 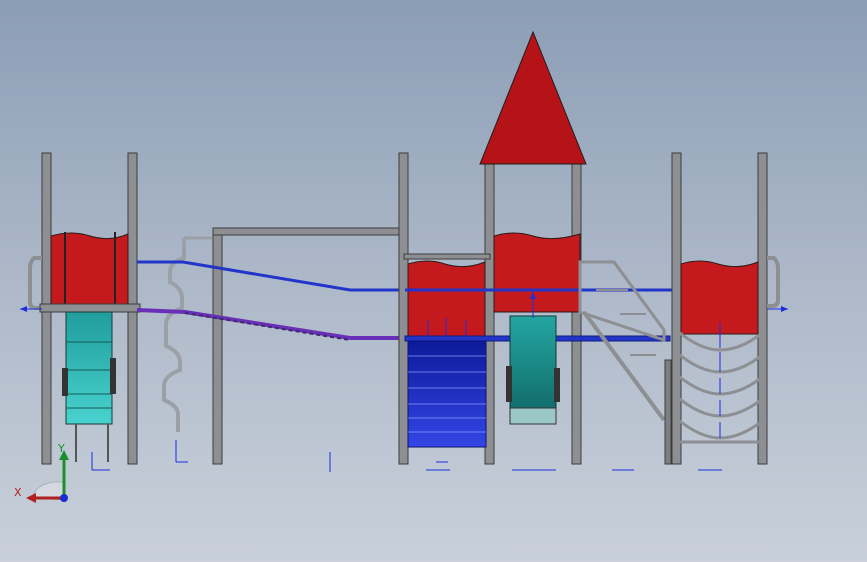 What do you see at coordinates (41, 472) in the screenshot?
I see `coordinate-triad: Y X` at bounding box center [41, 472].